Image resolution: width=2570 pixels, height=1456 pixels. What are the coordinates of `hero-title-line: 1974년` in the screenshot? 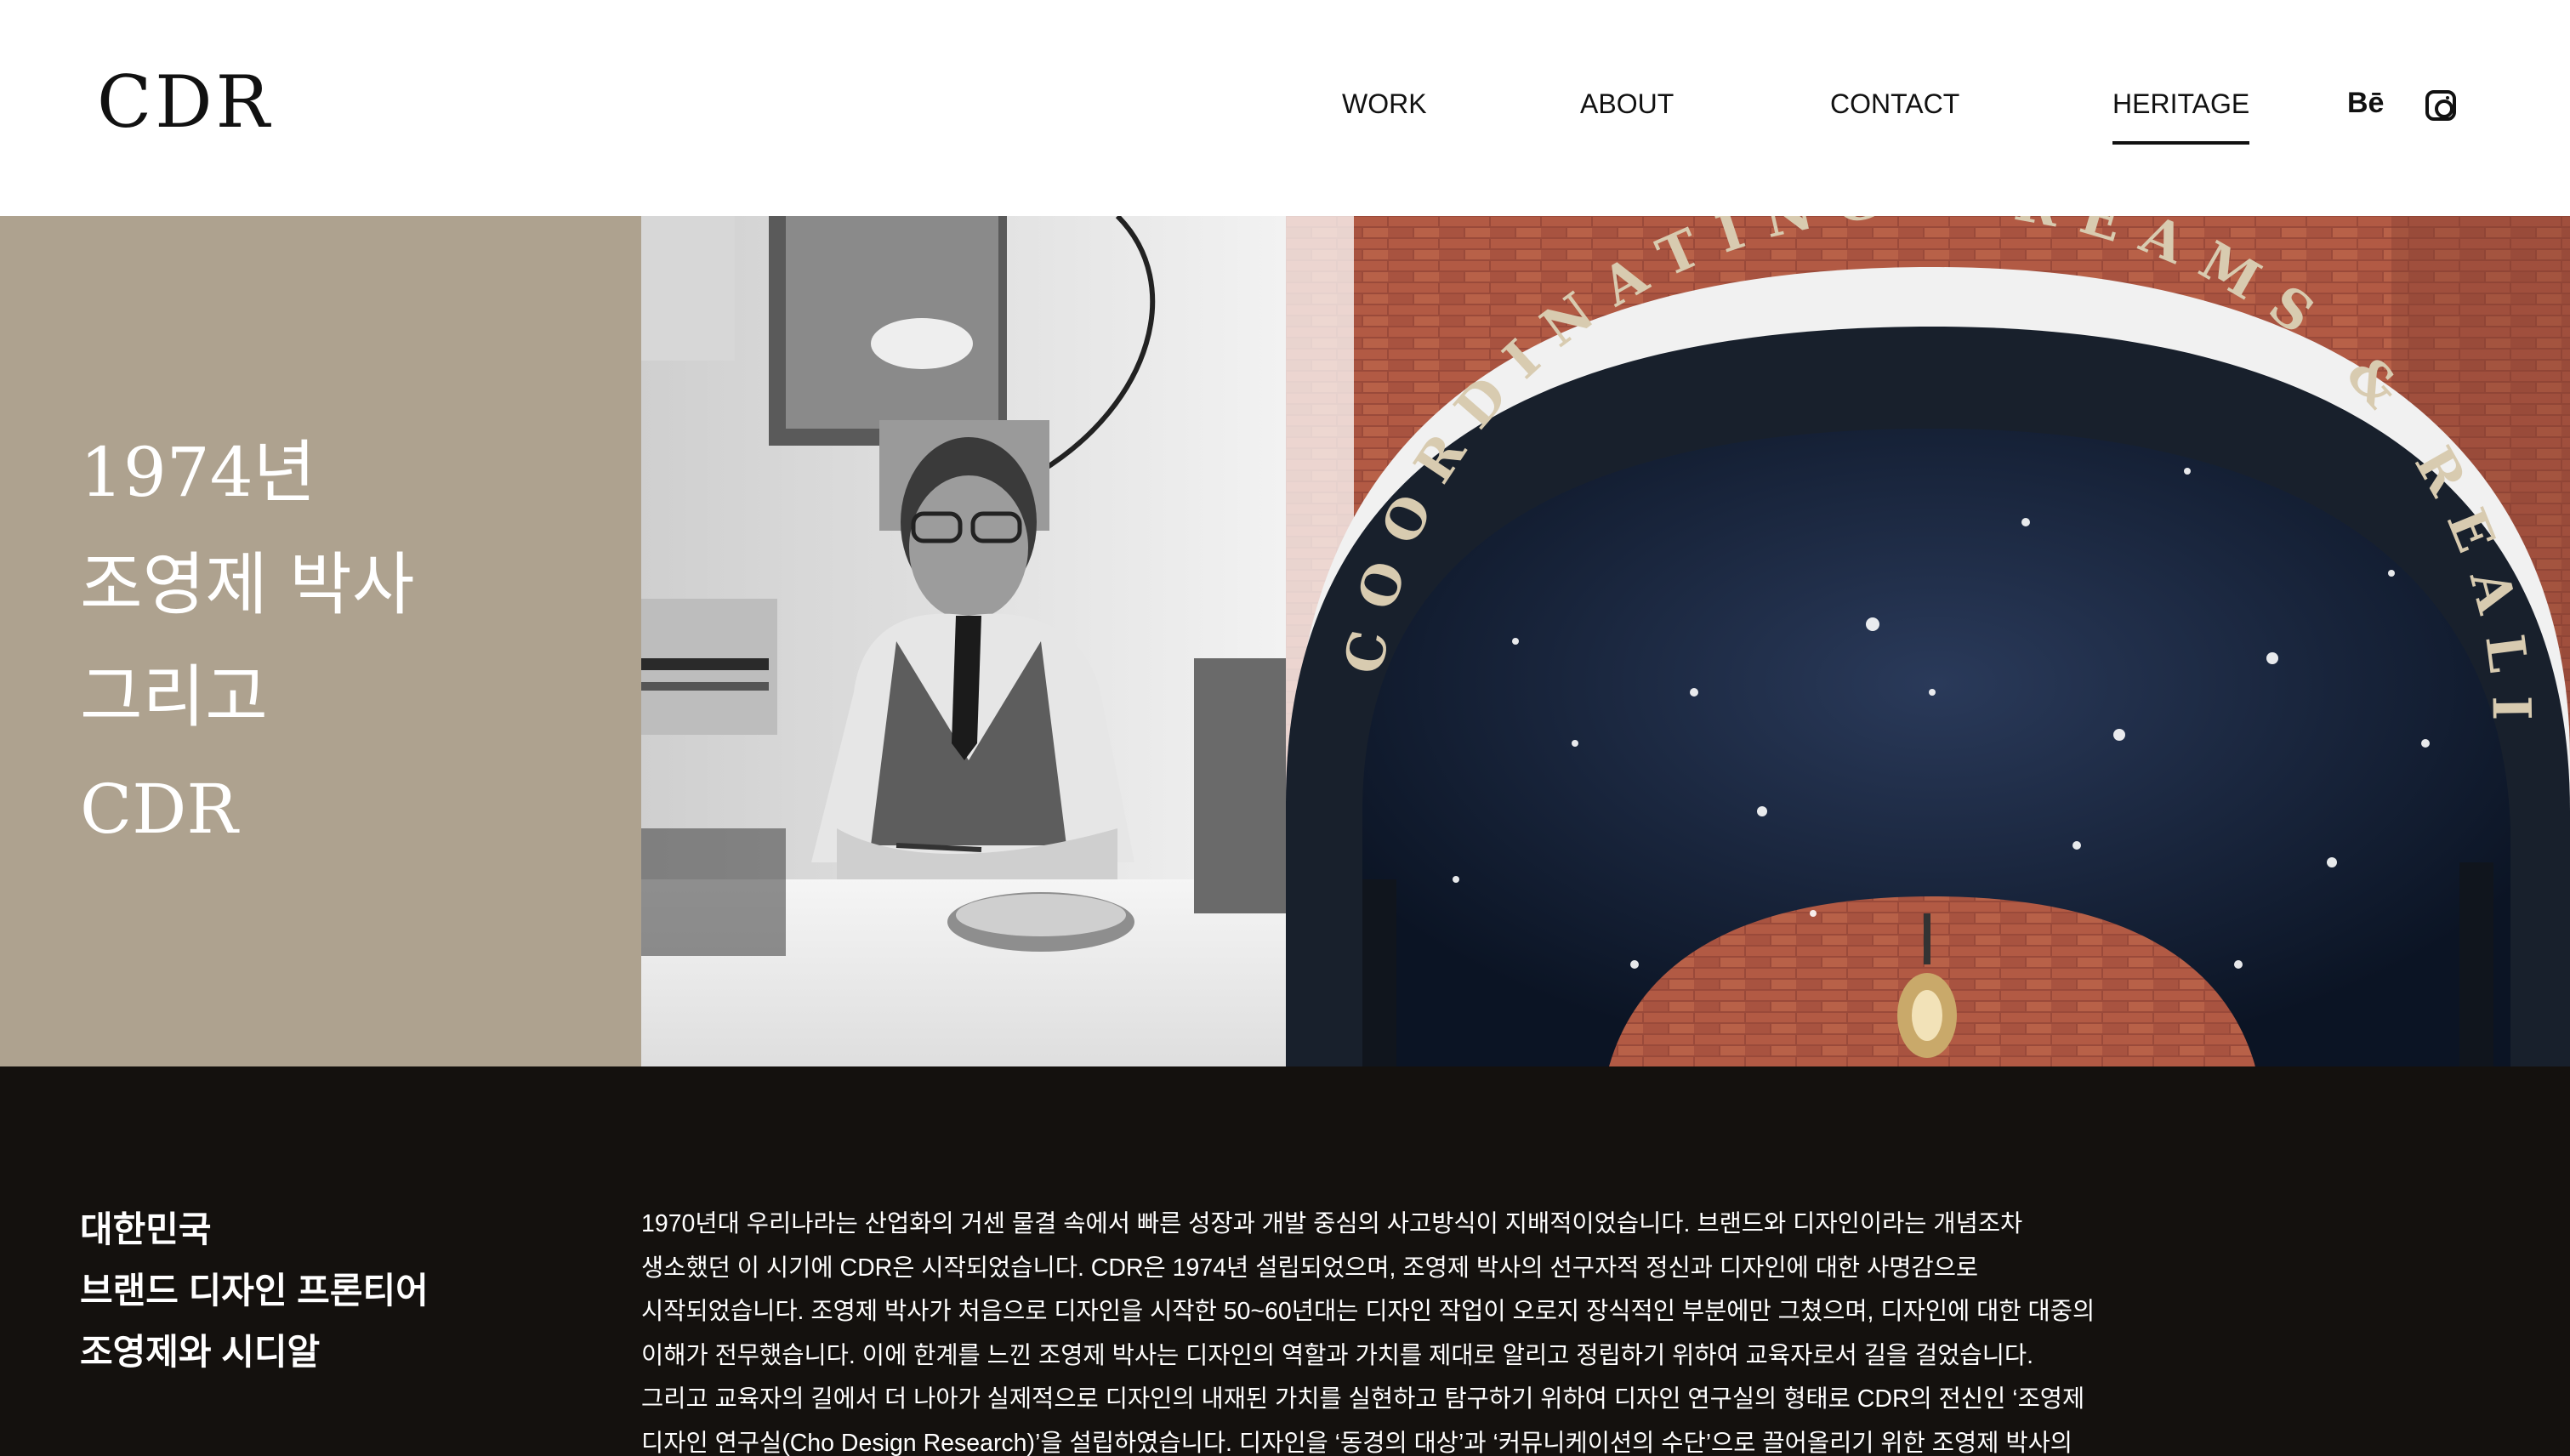 It's located at (198, 472).